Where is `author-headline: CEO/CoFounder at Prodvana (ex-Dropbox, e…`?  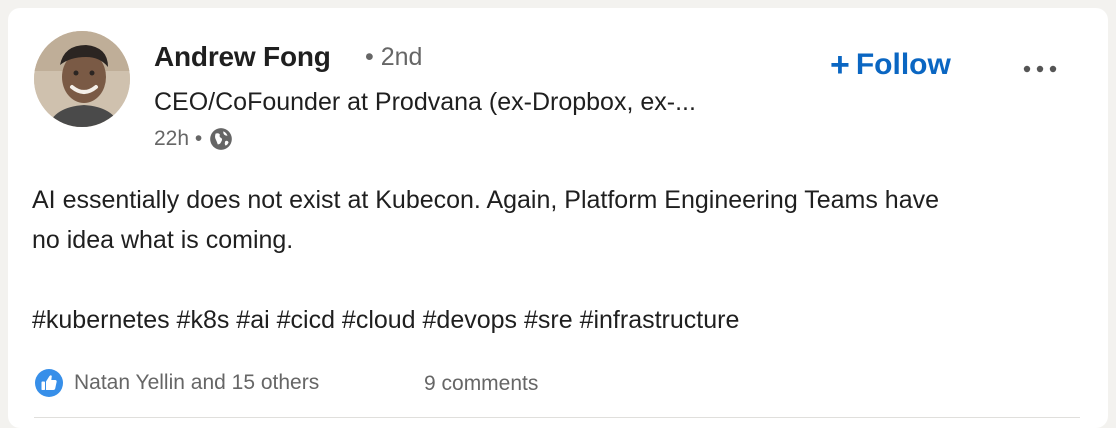 author-headline: CEO/CoFounder at Prodvana (ex-Dropbox, e… is located at coordinates (474, 102).